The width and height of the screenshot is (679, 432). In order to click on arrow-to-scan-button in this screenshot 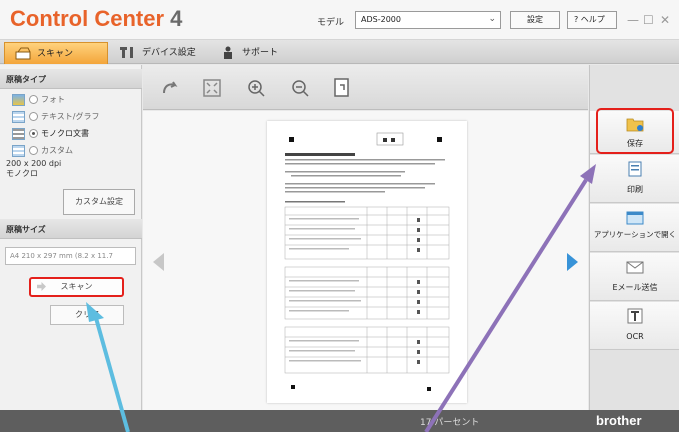, I will do `click(108, 367)`.